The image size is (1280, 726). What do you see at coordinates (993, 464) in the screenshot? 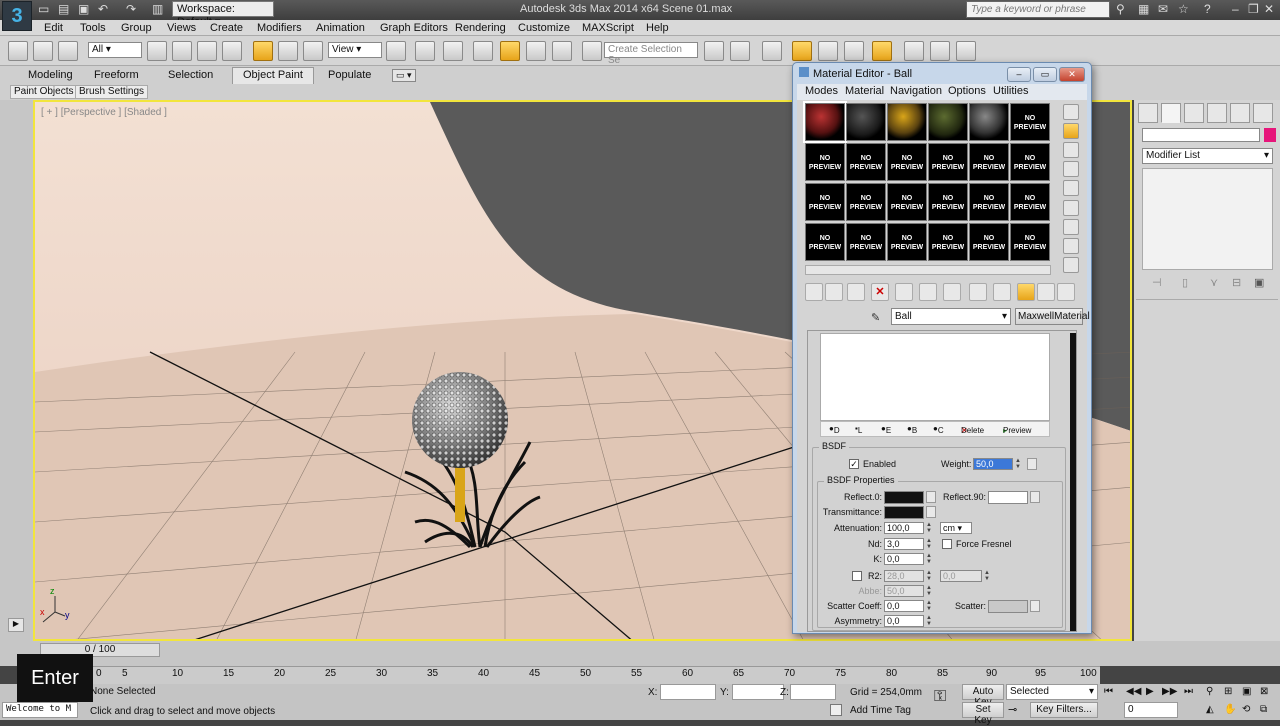
I see `weight-spinner: 50,0` at bounding box center [993, 464].